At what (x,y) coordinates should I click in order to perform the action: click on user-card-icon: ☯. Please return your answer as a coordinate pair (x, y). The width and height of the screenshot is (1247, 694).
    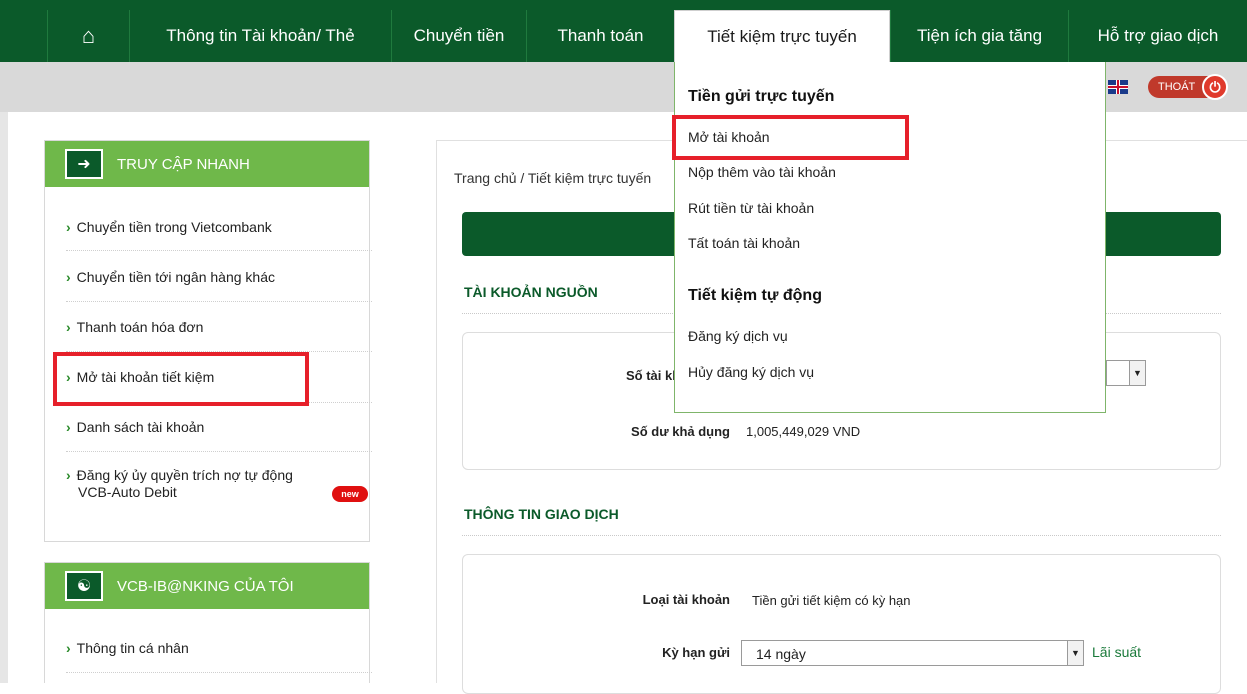
    Looking at the image, I should click on (84, 586).